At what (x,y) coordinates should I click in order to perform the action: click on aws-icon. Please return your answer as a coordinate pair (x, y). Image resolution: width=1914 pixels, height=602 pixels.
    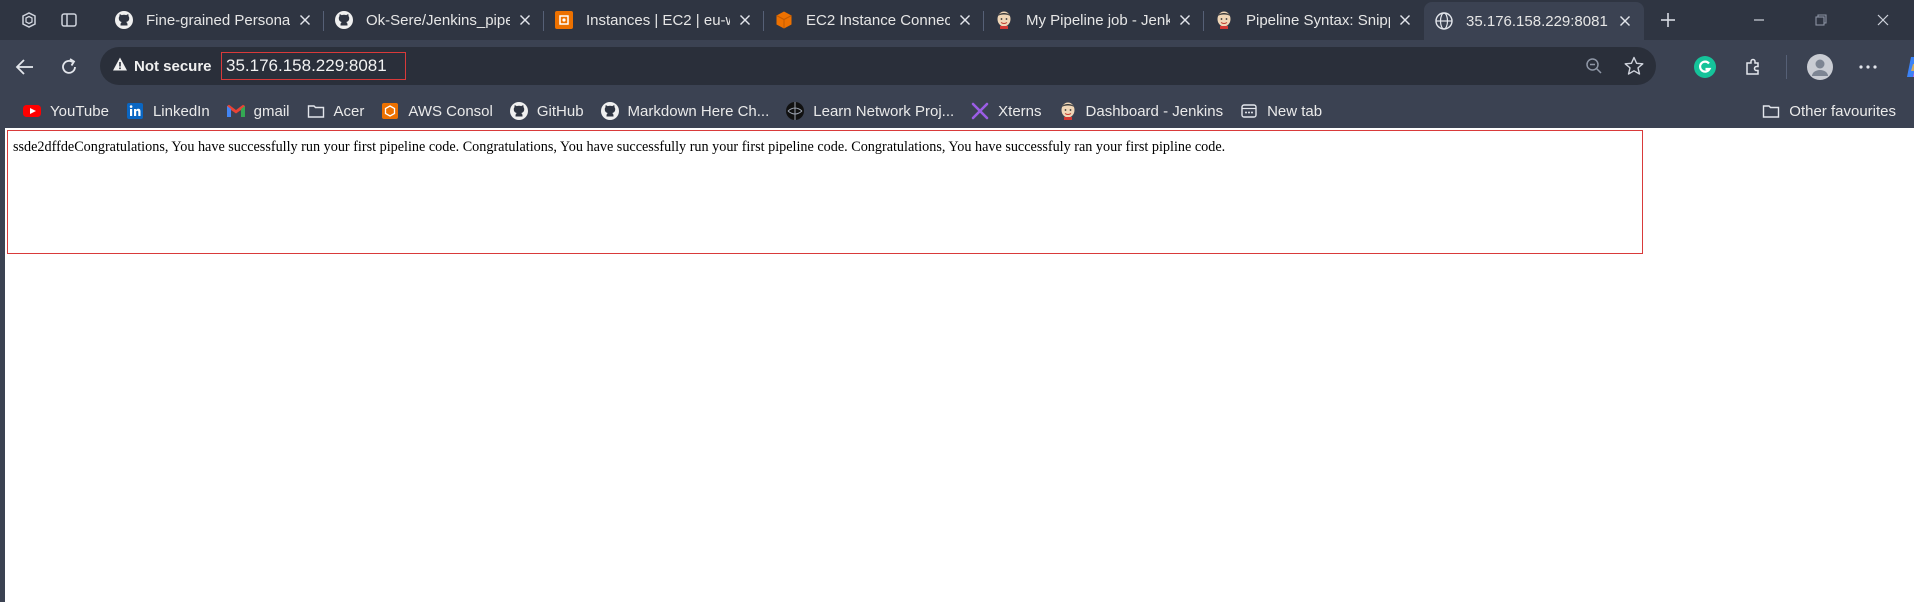
    Looking at the image, I should click on (390, 111).